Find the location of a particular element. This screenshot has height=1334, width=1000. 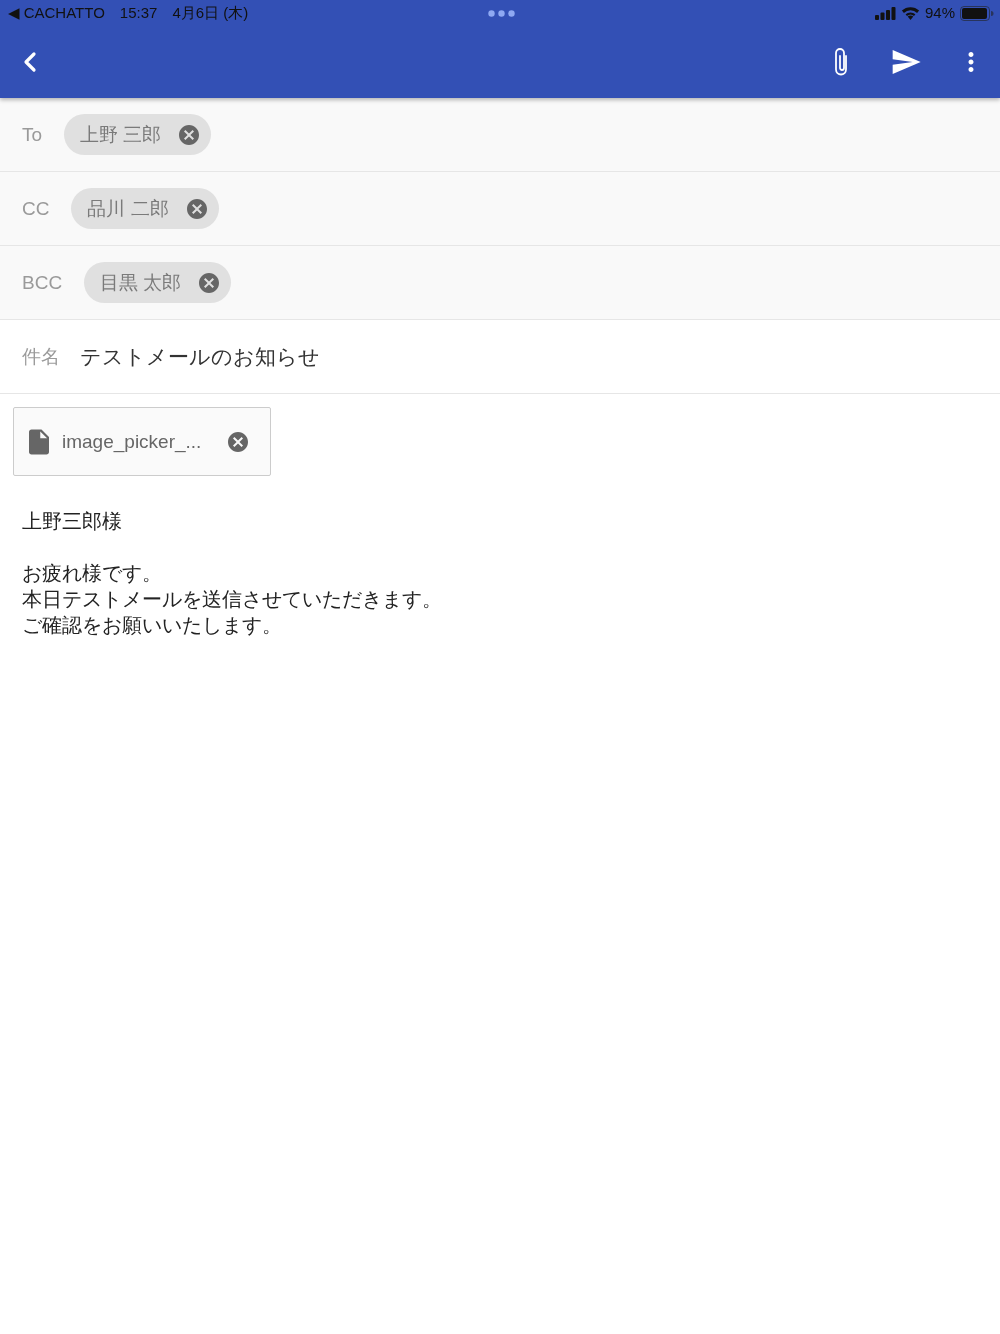

signal-icon is located at coordinates (885, 13).